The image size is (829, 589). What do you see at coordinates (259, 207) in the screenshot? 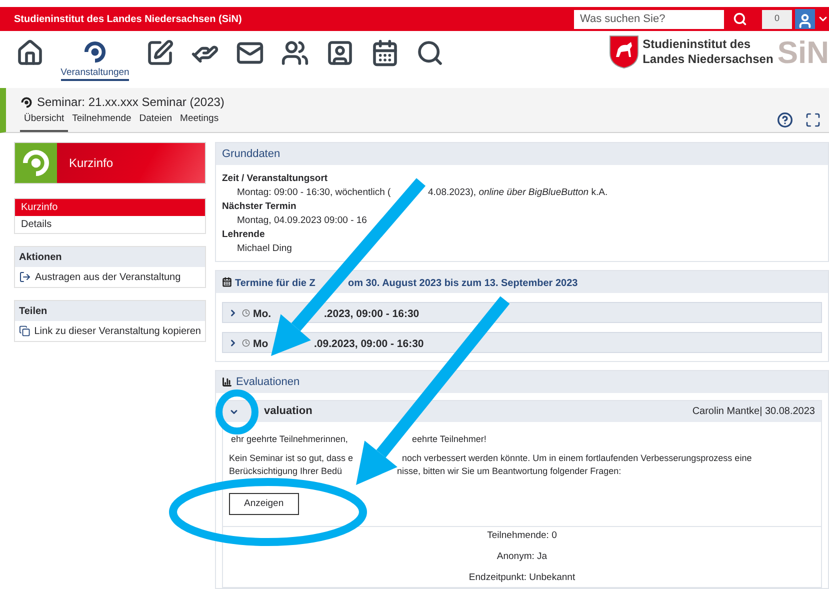
I see `field-label: Nächster Termin` at bounding box center [259, 207].